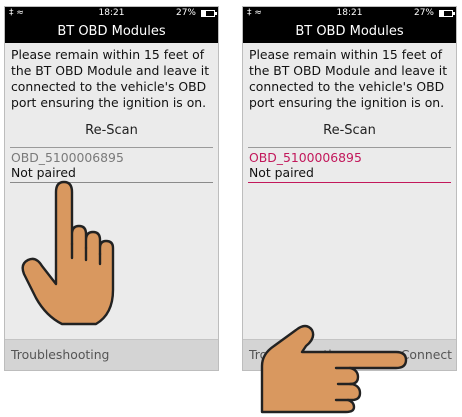 The image size is (462, 417). I want to click on troubleshooting-button: Troubleshooting, so click(60, 355).